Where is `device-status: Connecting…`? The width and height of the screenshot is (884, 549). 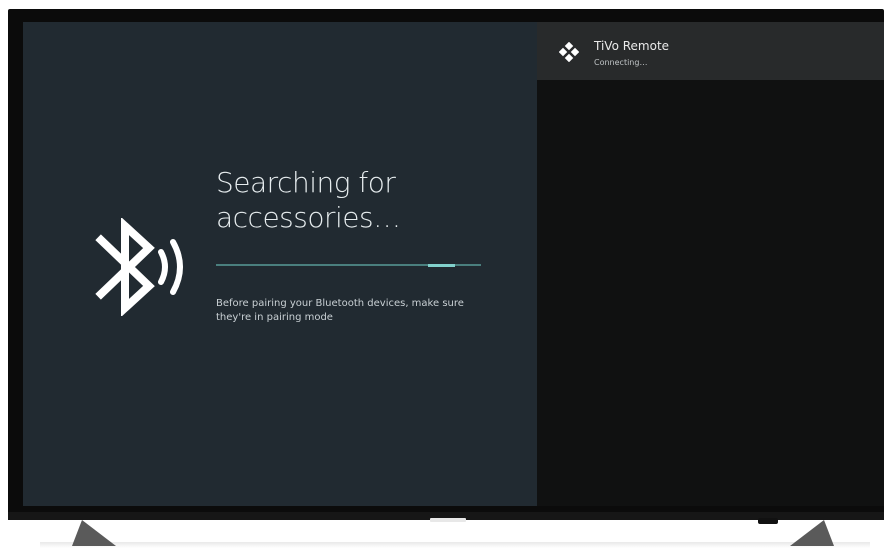
device-status: Connecting… is located at coordinates (621, 62).